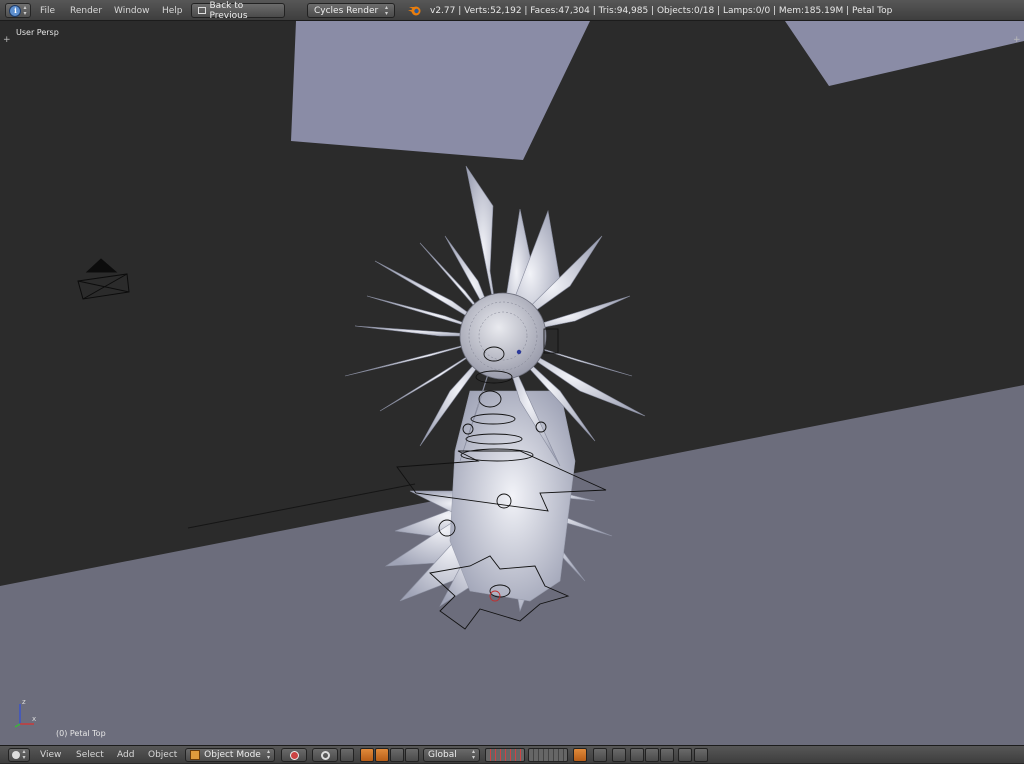 The height and width of the screenshot is (764, 1024). I want to click on viewport-shading-icon, so click(294, 755).